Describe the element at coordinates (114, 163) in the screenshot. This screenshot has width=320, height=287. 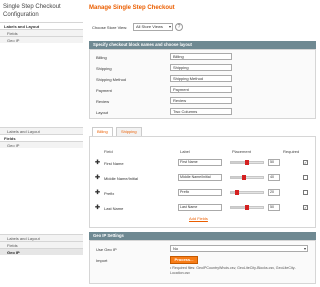
I see `field-name: First Name` at that location.